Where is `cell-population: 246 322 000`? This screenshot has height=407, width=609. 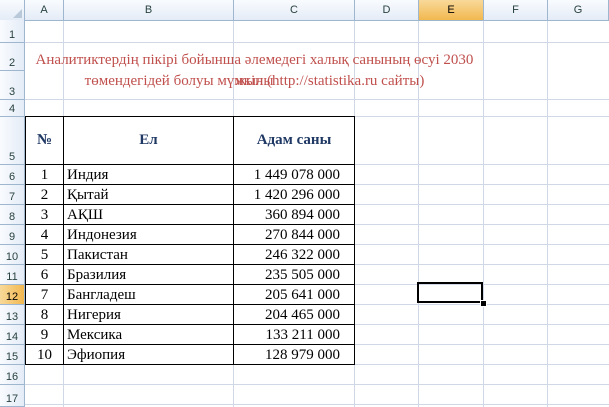
cell-population: 246 322 000 is located at coordinates (294, 254).